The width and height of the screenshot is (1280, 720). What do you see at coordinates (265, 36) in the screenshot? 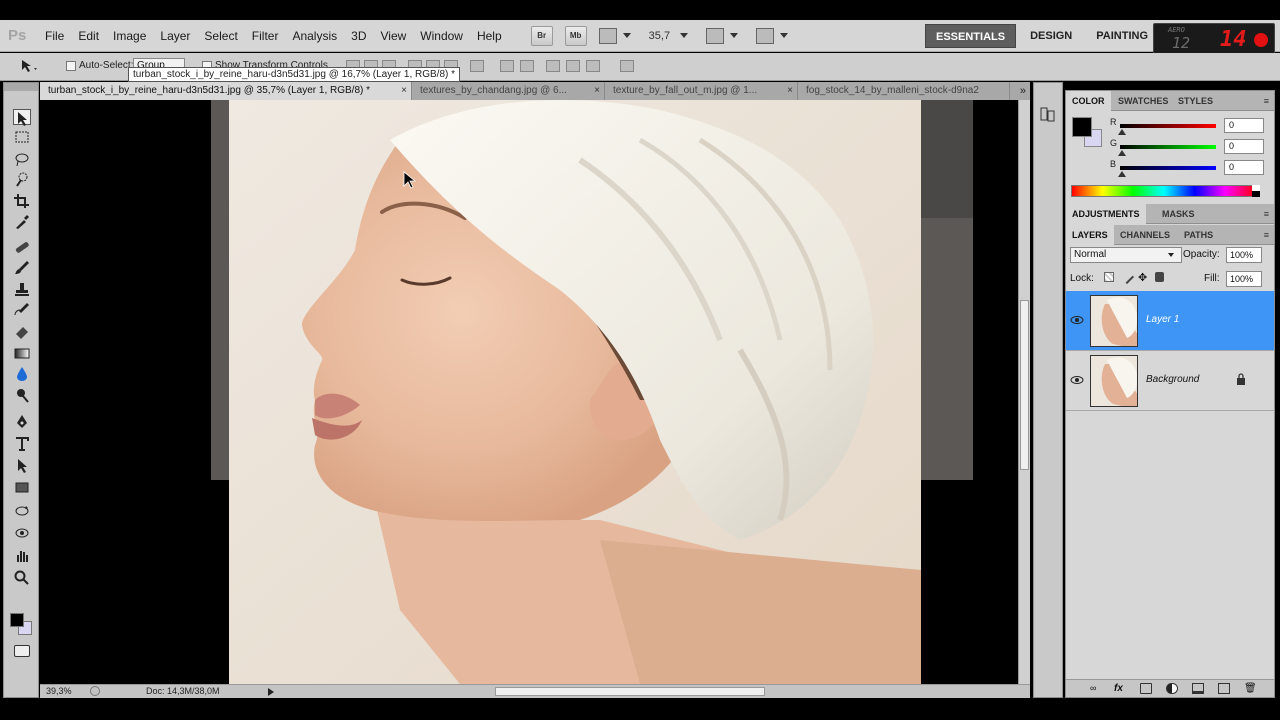
I see `menu-filter: Filter` at bounding box center [265, 36].